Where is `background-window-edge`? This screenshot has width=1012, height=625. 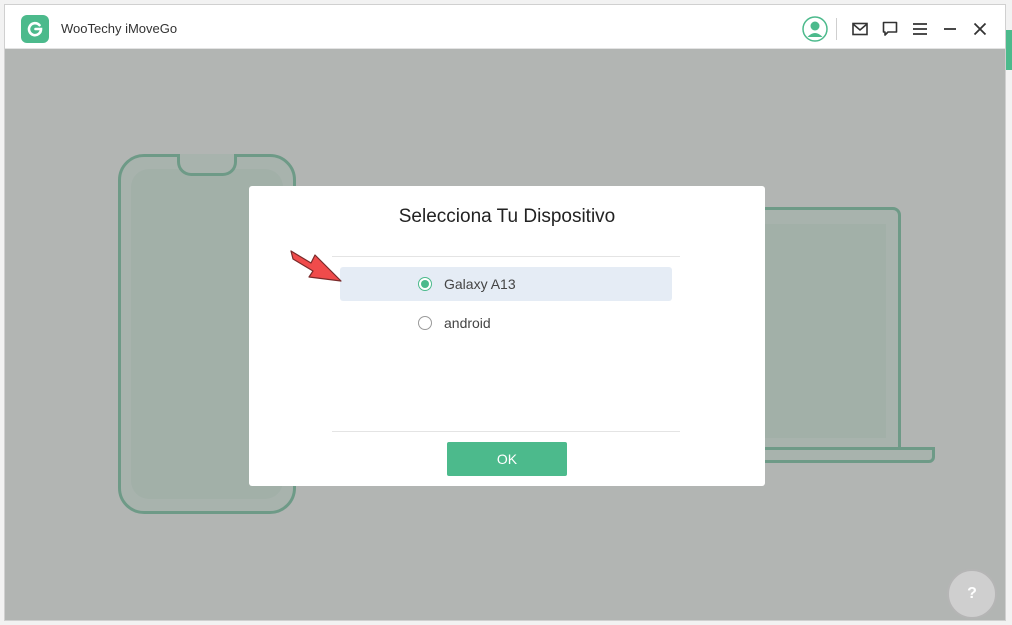 background-window-edge is located at coordinates (1009, 50).